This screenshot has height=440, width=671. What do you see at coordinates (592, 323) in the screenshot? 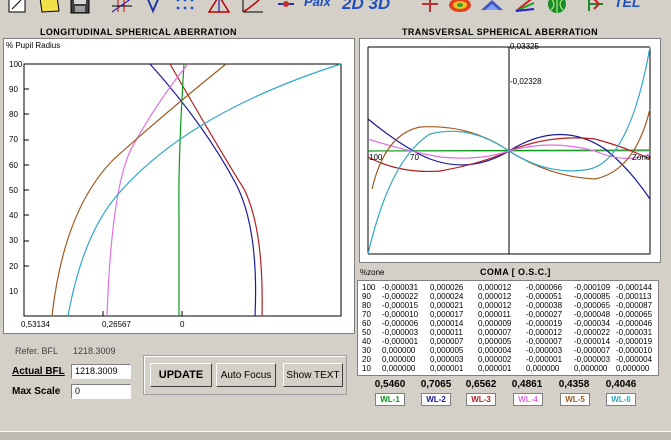
I see `coma-value-cell: -0,000034` at bounding box center [592, 323].